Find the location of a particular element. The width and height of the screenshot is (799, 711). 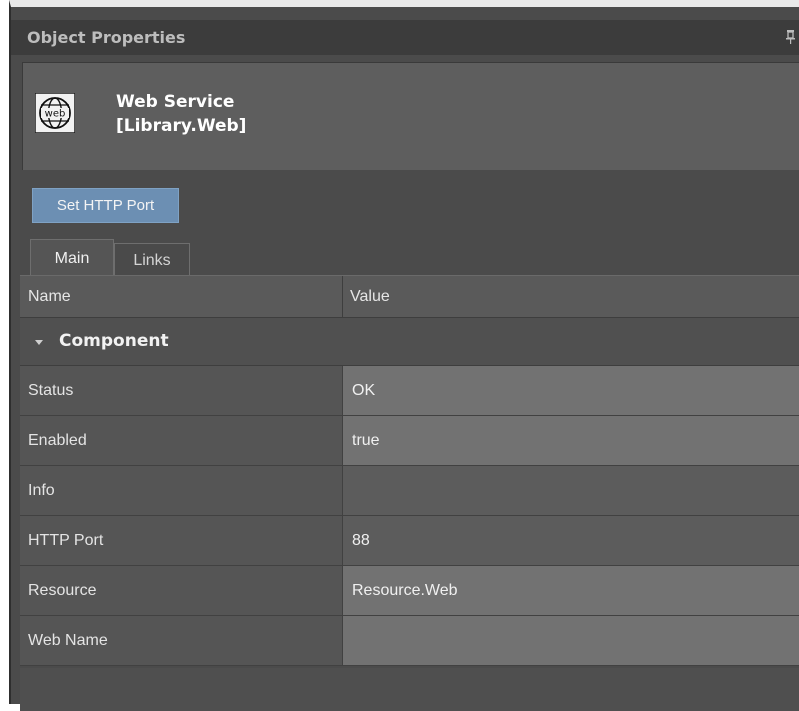

column-header-value: Value is located at coordinates (370, 297).